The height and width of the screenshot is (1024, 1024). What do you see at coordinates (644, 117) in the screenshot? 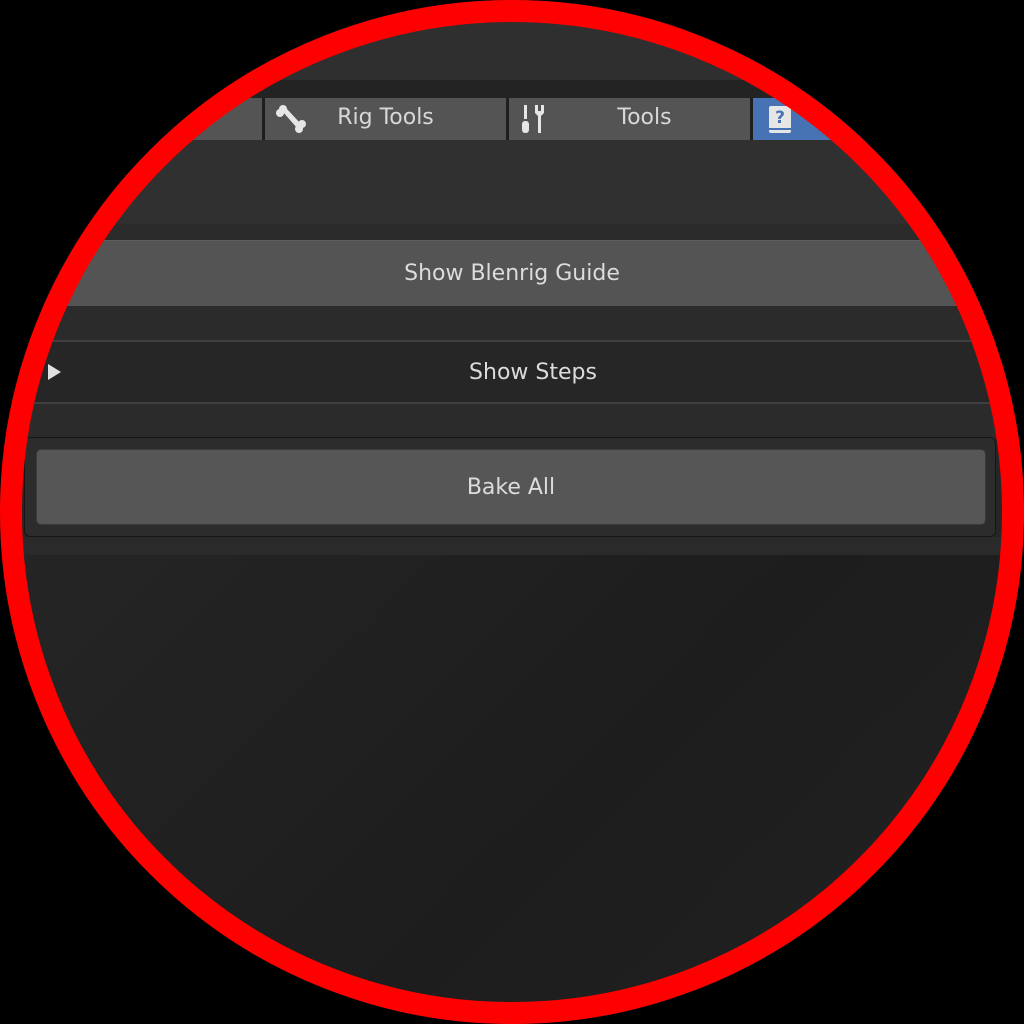
I see `tab-tools-label: Tools` at bounding box center [644, 117].